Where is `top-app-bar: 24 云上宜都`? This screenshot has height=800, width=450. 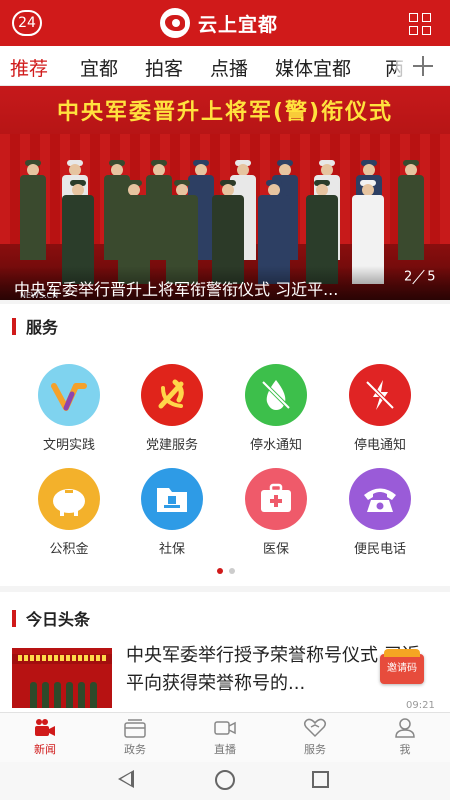 top-app-bar: 24 云上宜都 is located at coordinates (225, 23).